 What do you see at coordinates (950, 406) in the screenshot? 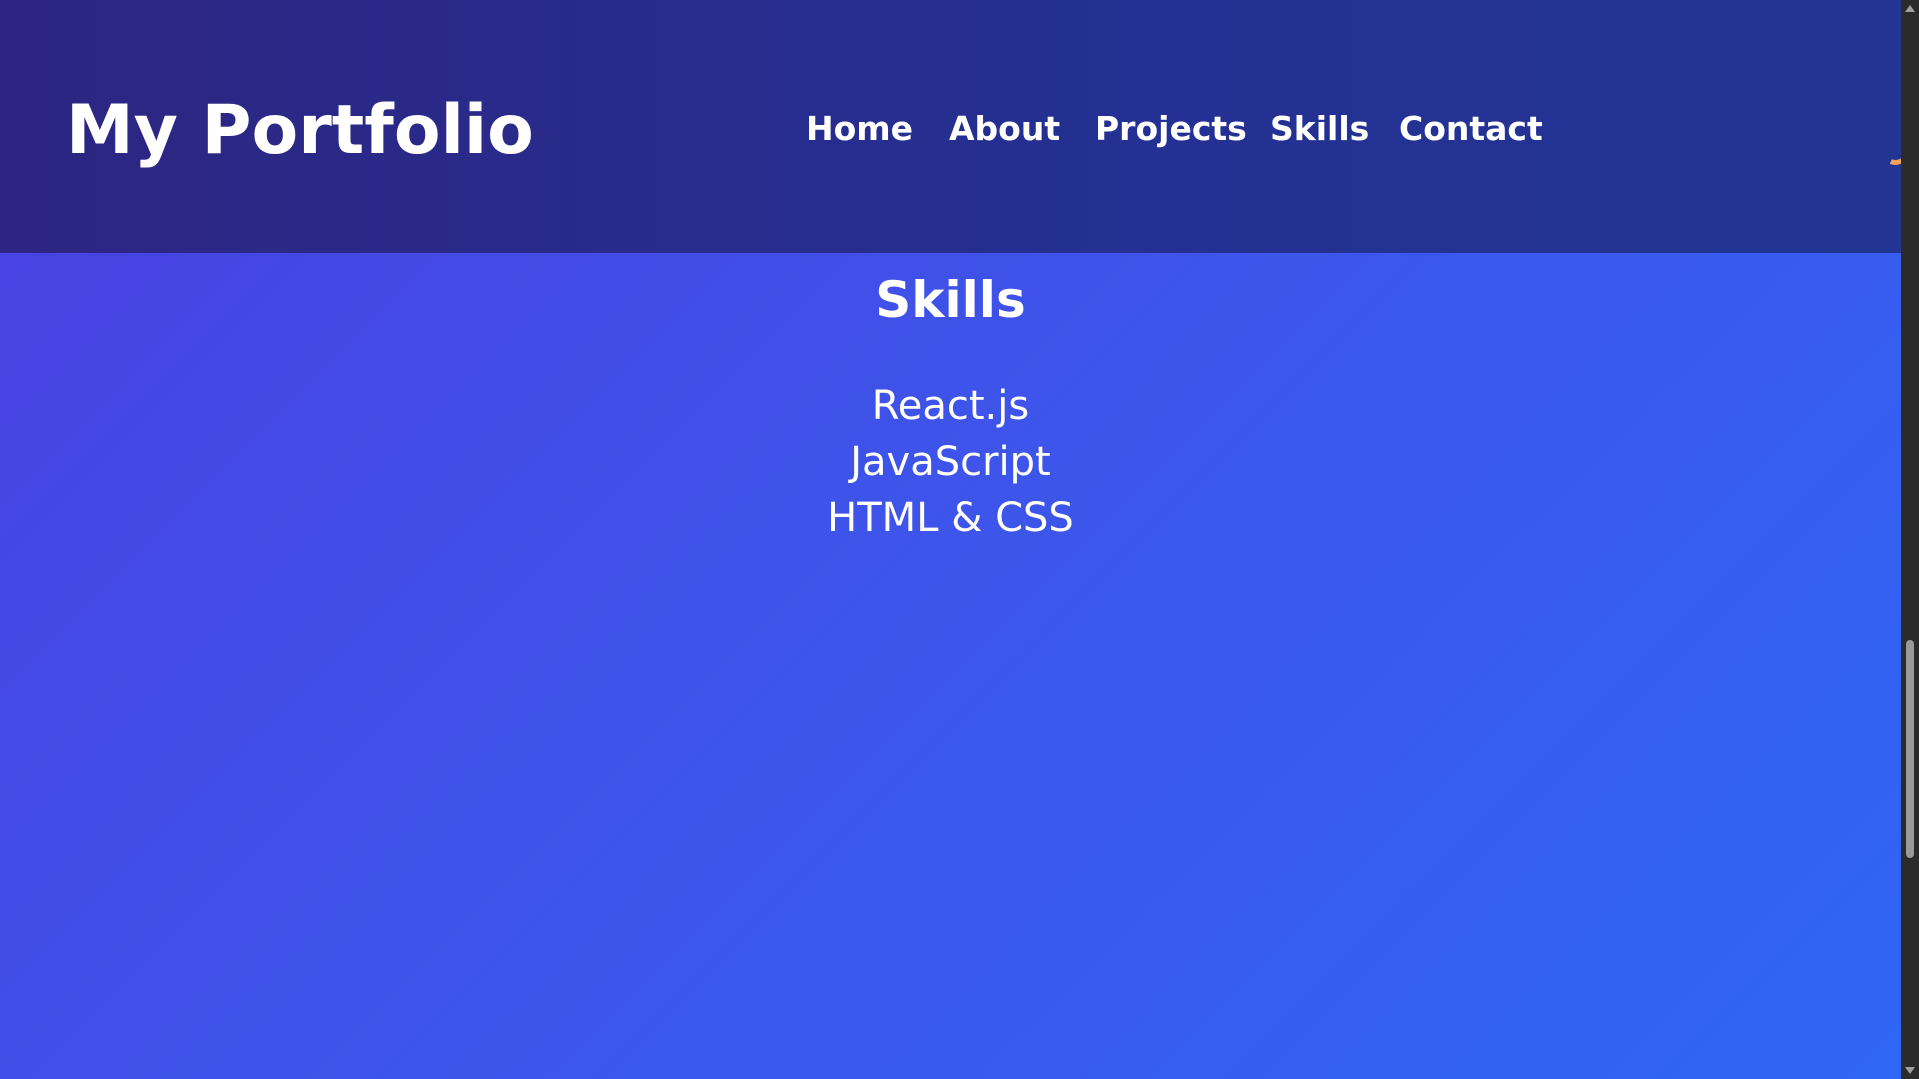
I see `skill-item: React.js` at bounding box center [950, 406].